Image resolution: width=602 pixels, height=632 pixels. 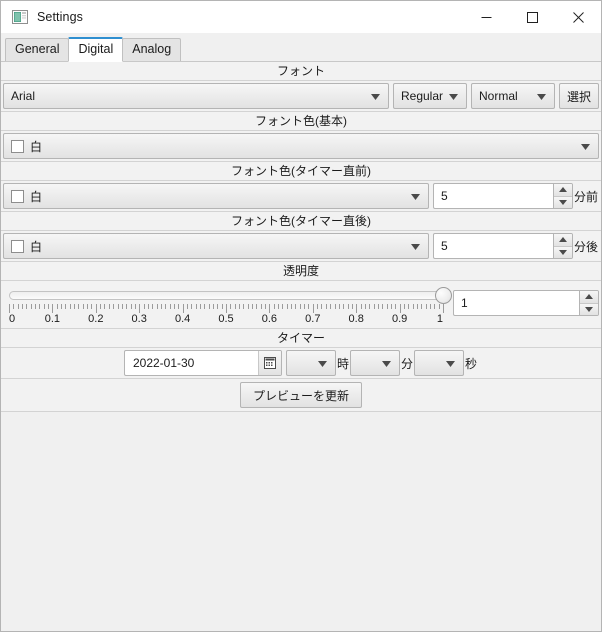 I want to click on font-row: Arial Regular Normal 選択, so click(x=301, y=96).